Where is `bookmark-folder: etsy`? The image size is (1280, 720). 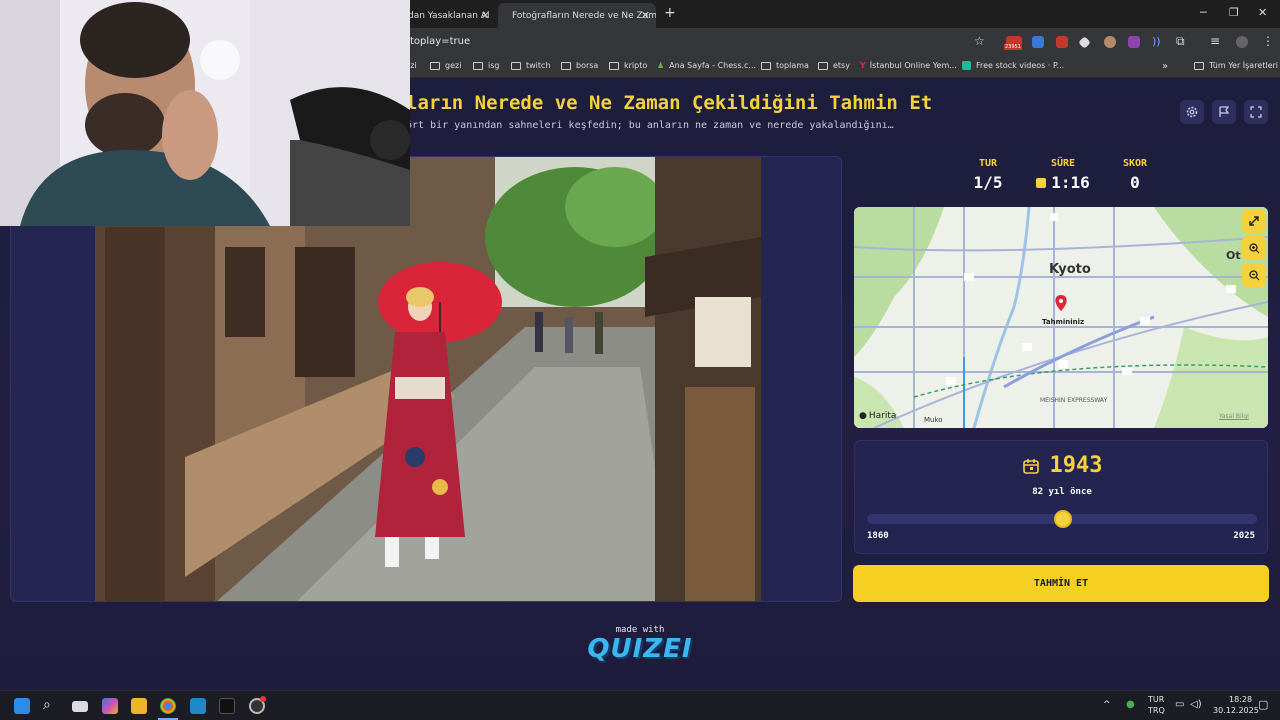
bookmark-folder: etsy is located at coordinates (834, 65).